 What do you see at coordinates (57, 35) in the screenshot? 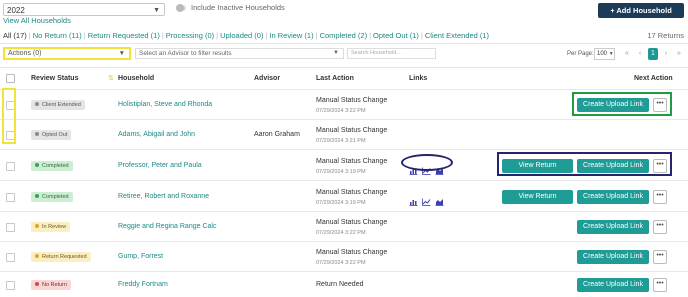
I see `filter-tab: No Return (11)` at bounding box center [57, 35].